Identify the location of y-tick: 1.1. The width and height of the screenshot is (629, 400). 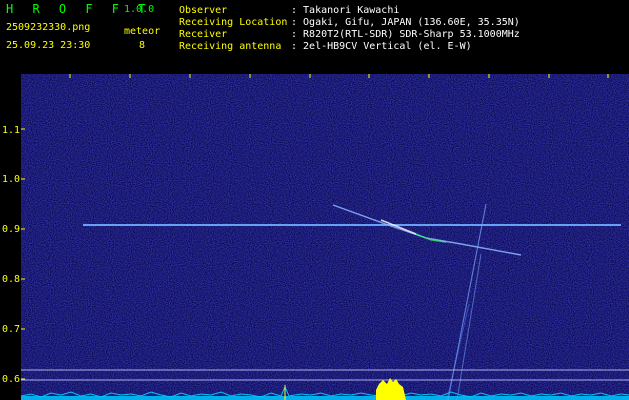
(10, 130).